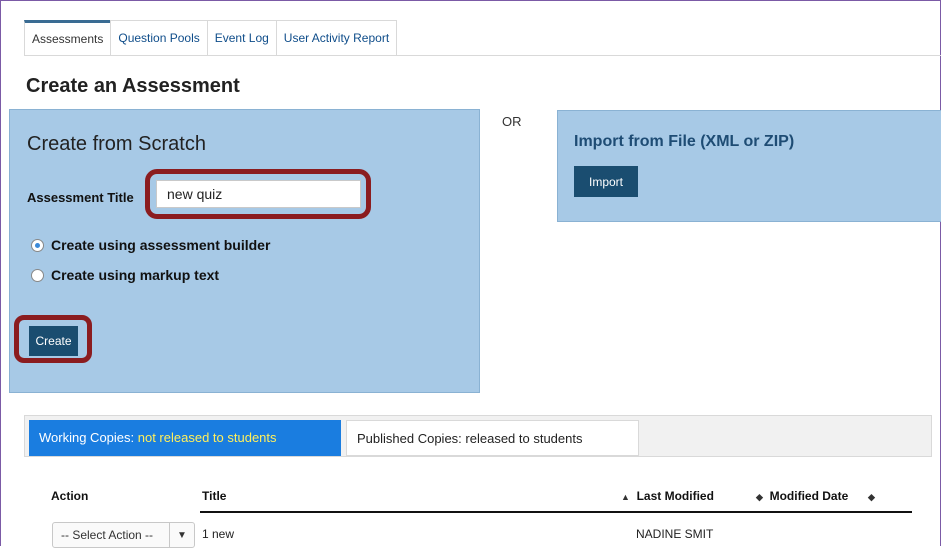 This screenshot has height=548, width=941. What do you see at coordinates (135, 275) in the screenshot?
I see `option-markup-label: Create using markup text` at bounding box center [135, 275].